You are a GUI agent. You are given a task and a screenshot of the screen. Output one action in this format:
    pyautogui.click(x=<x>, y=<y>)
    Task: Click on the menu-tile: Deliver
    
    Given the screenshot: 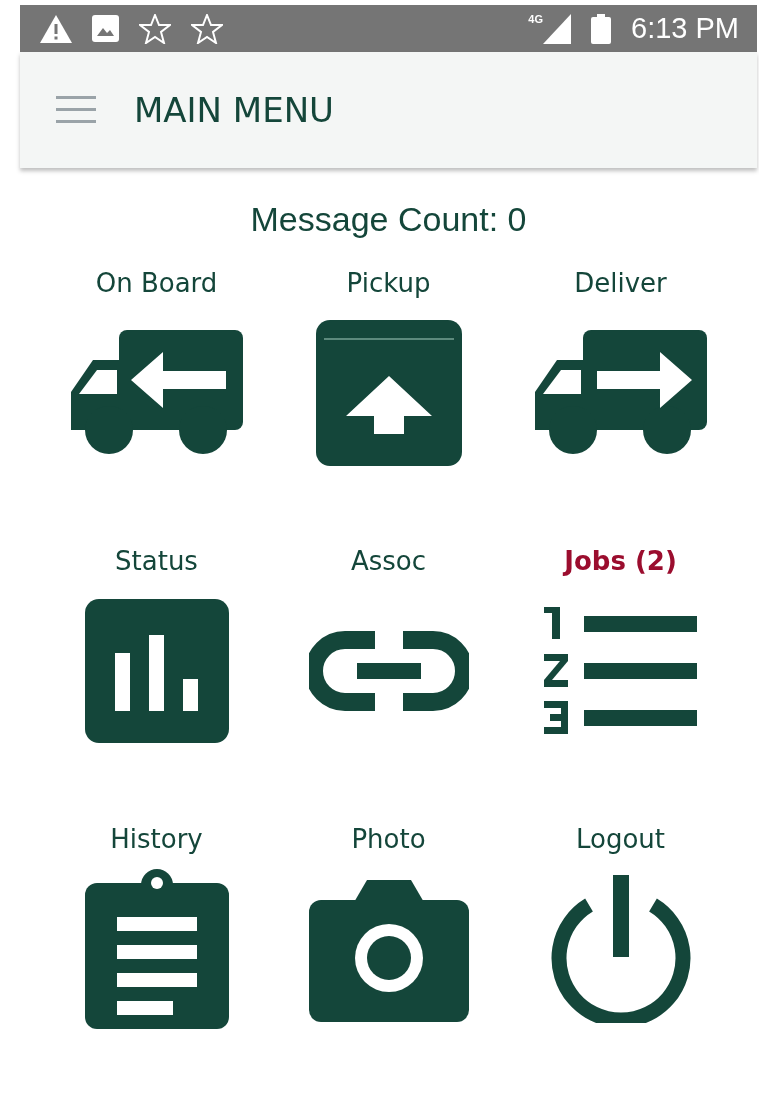 What is the action you would take?
    pyautogui.click(x=620, y=373)
    